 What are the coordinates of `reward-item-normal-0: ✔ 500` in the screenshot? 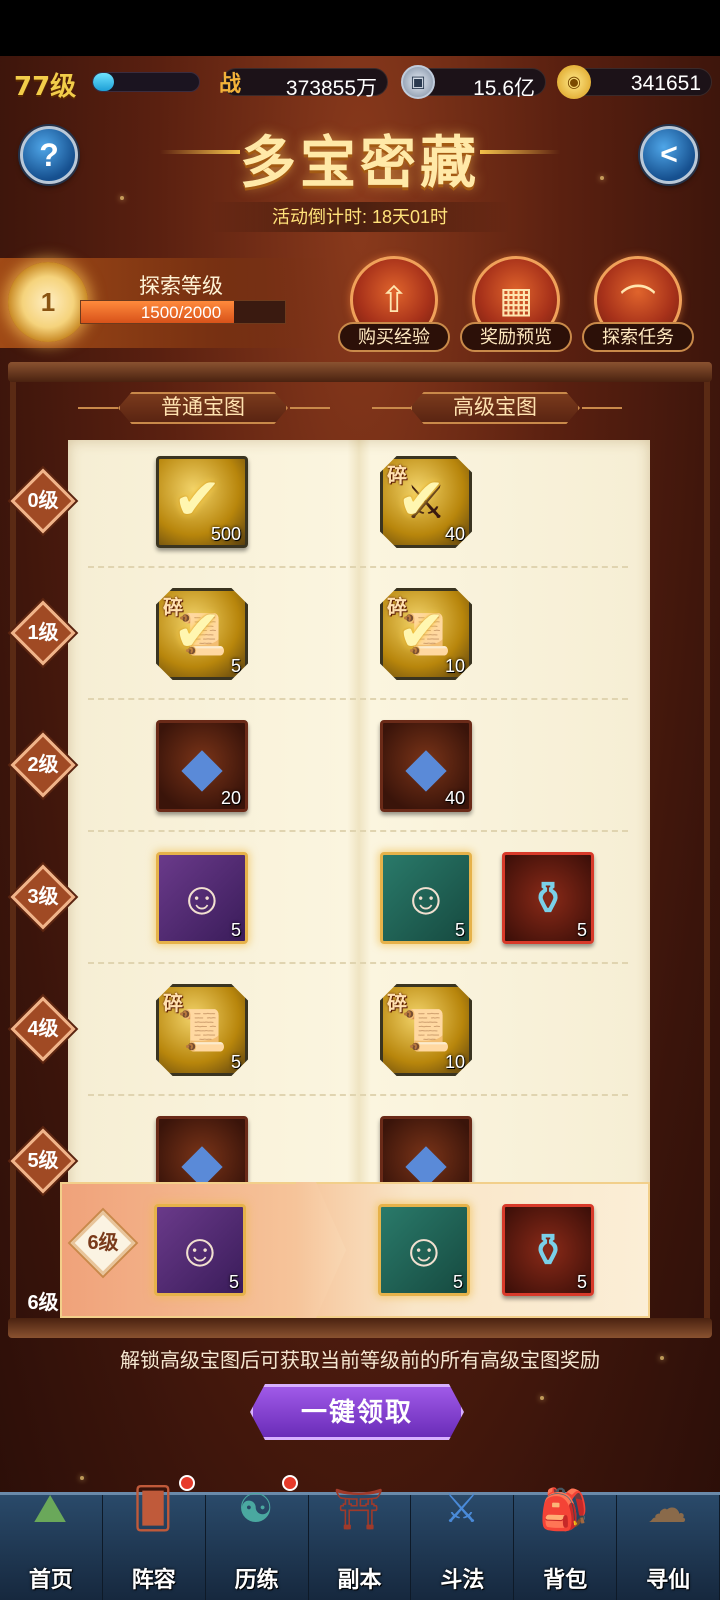 It's located at (202, 502).